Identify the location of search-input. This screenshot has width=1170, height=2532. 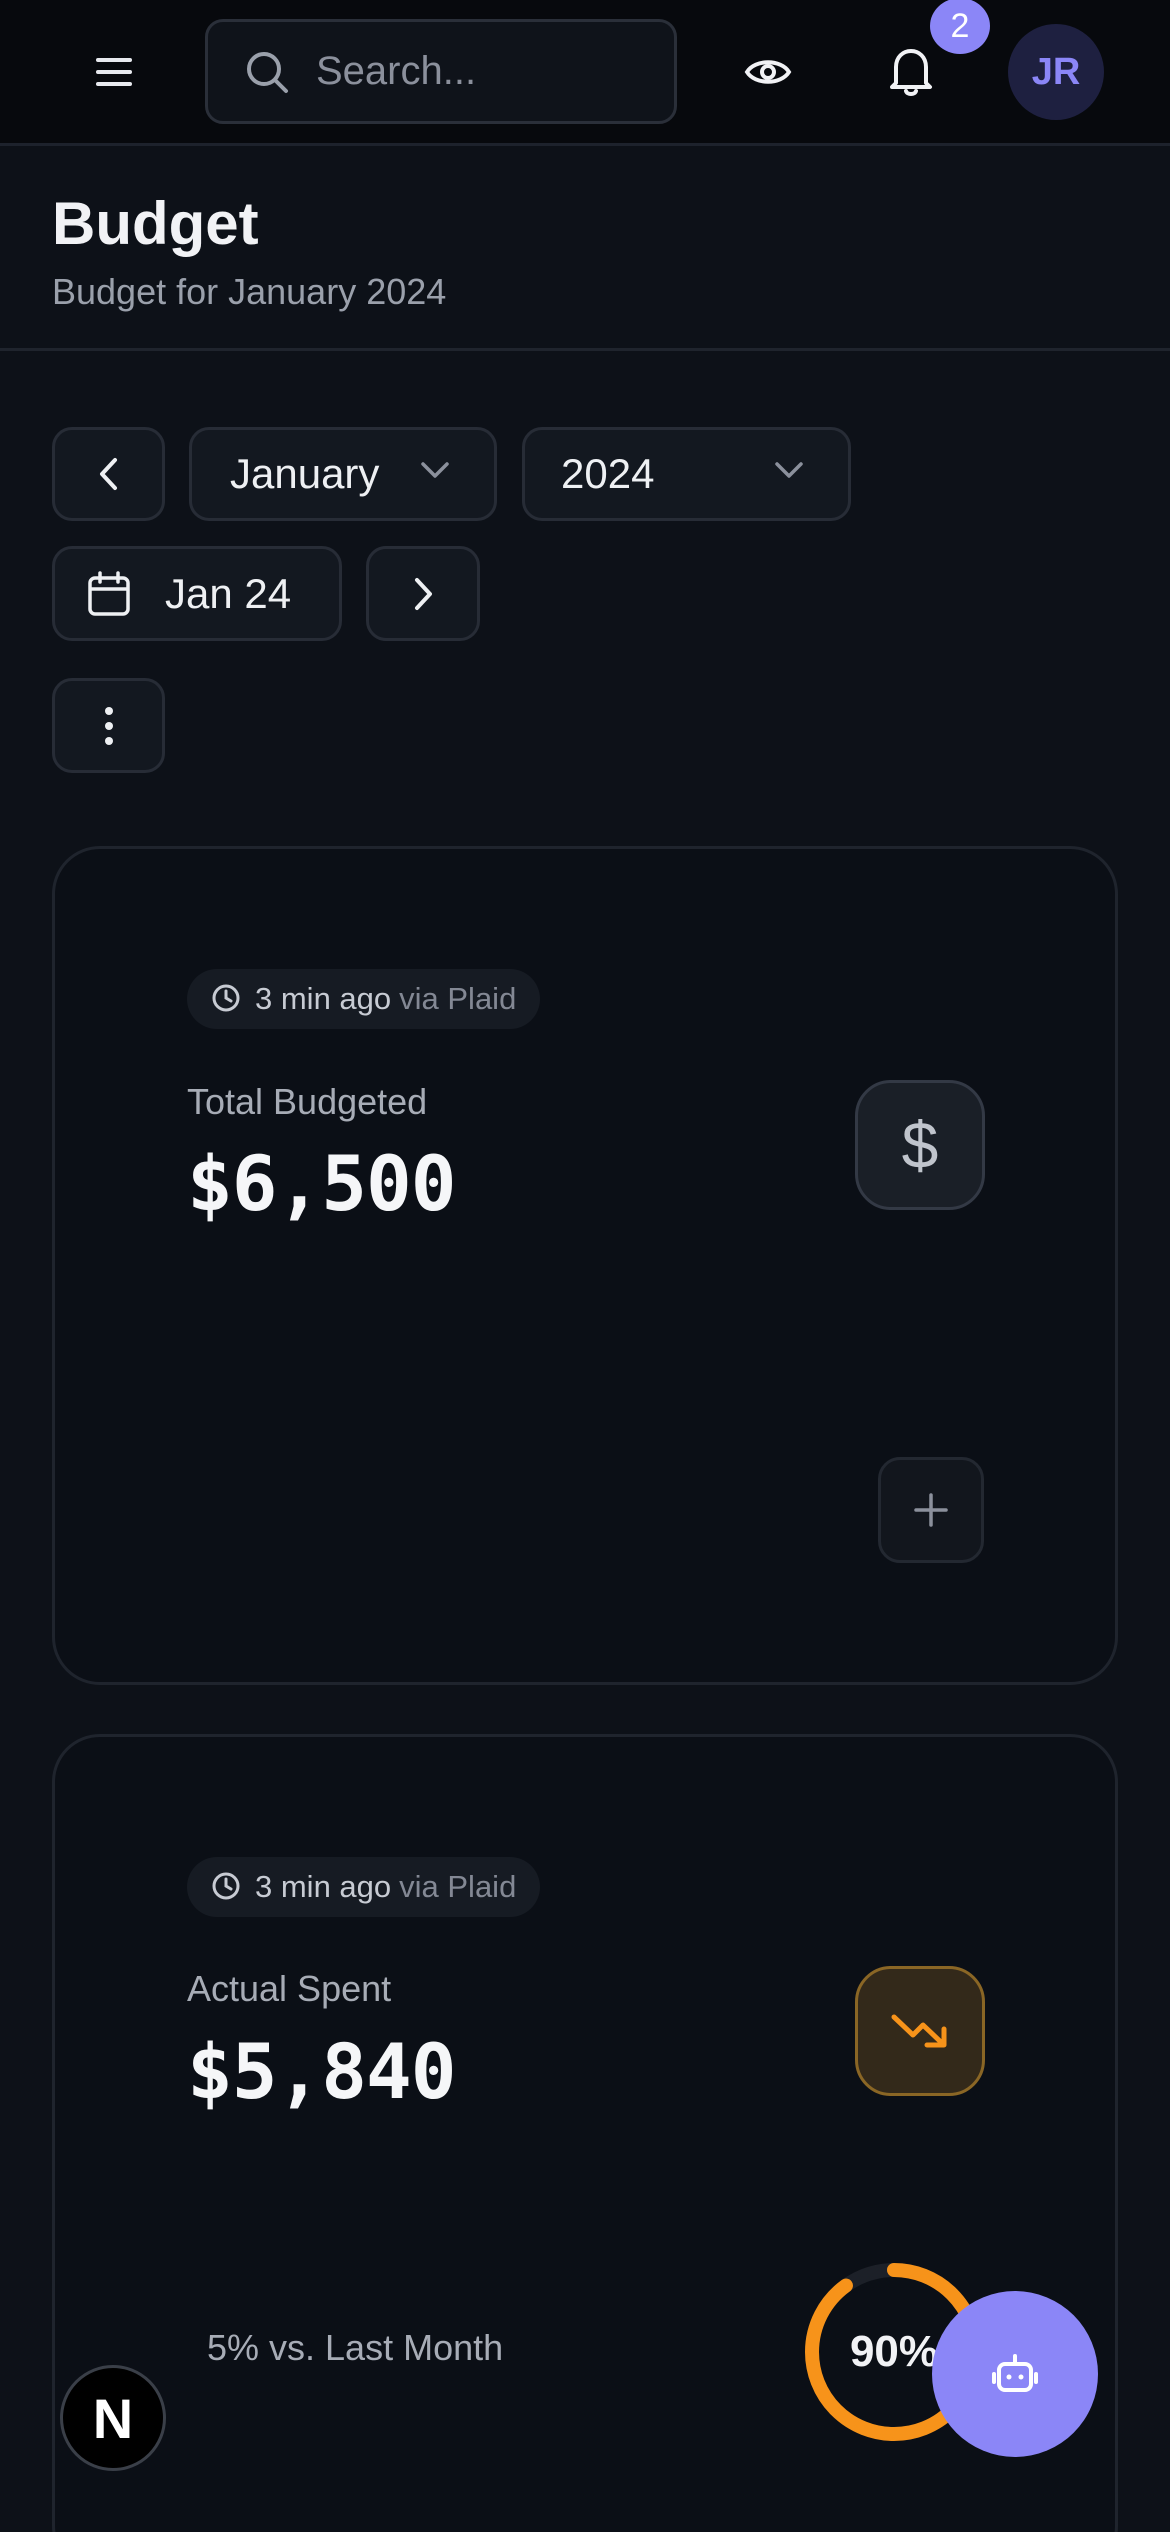
(486, 71).